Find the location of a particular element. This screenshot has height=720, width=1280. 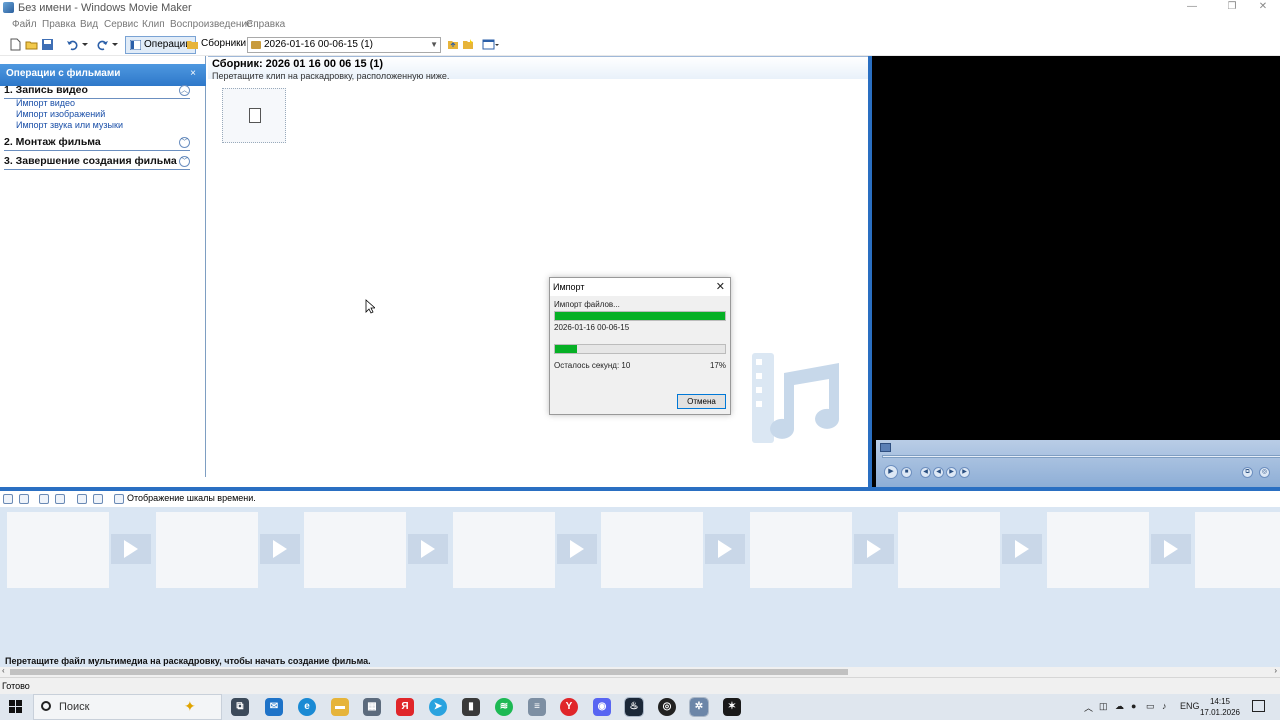

horizontal-scrollbar: ‹ › is located at coordinates (640, 671).